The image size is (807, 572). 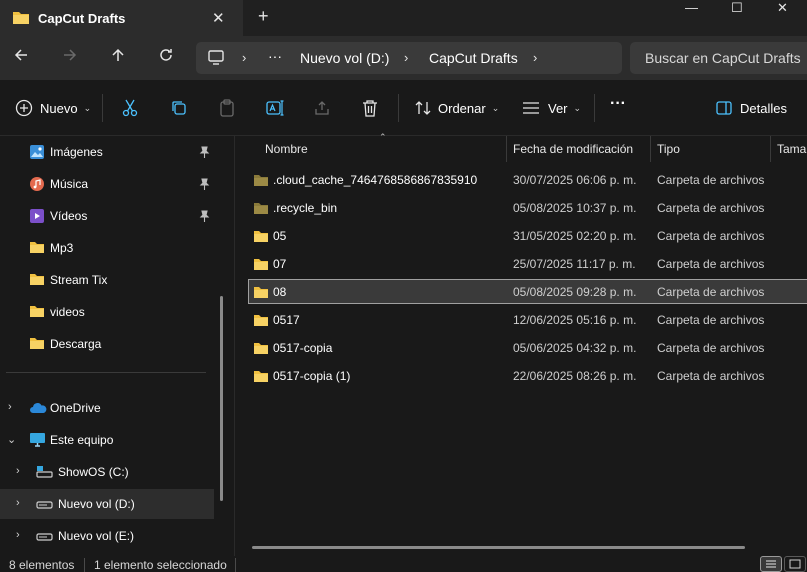 I want to click on sidebar-item-onedrive: › OneDrive, so click(x=107, y=408).